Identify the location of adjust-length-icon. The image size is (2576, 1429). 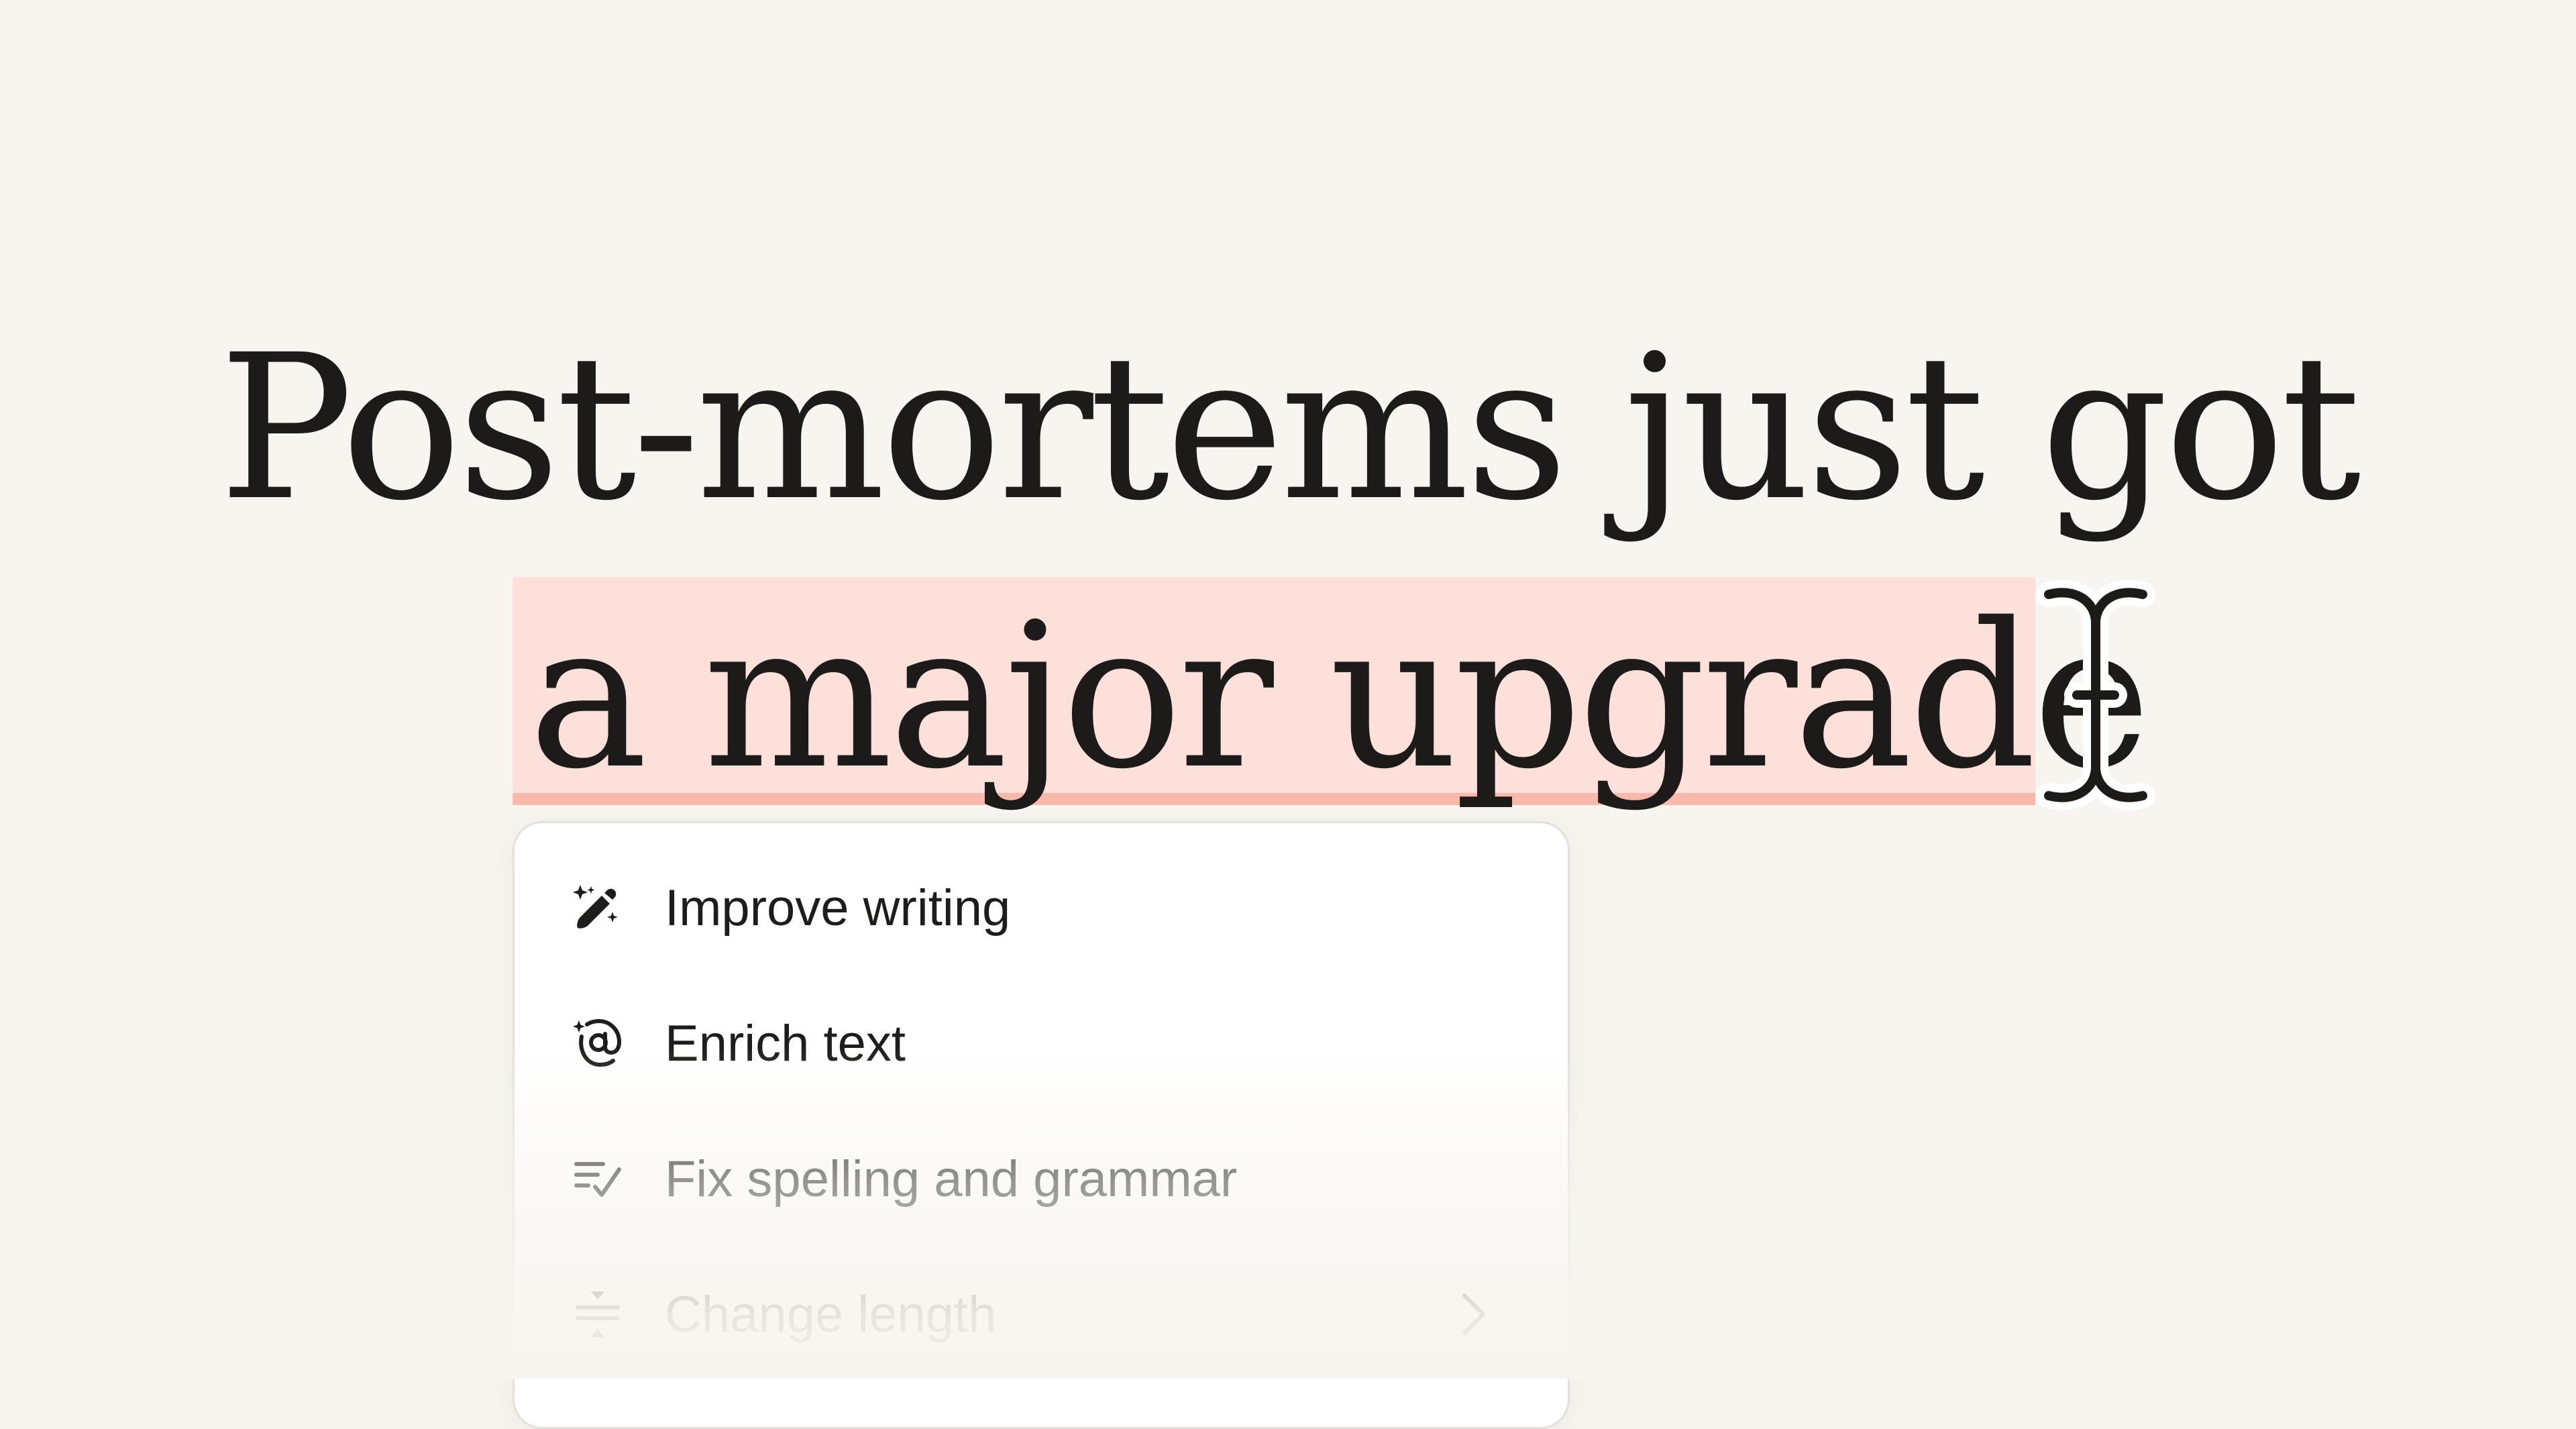
(598, 1314).